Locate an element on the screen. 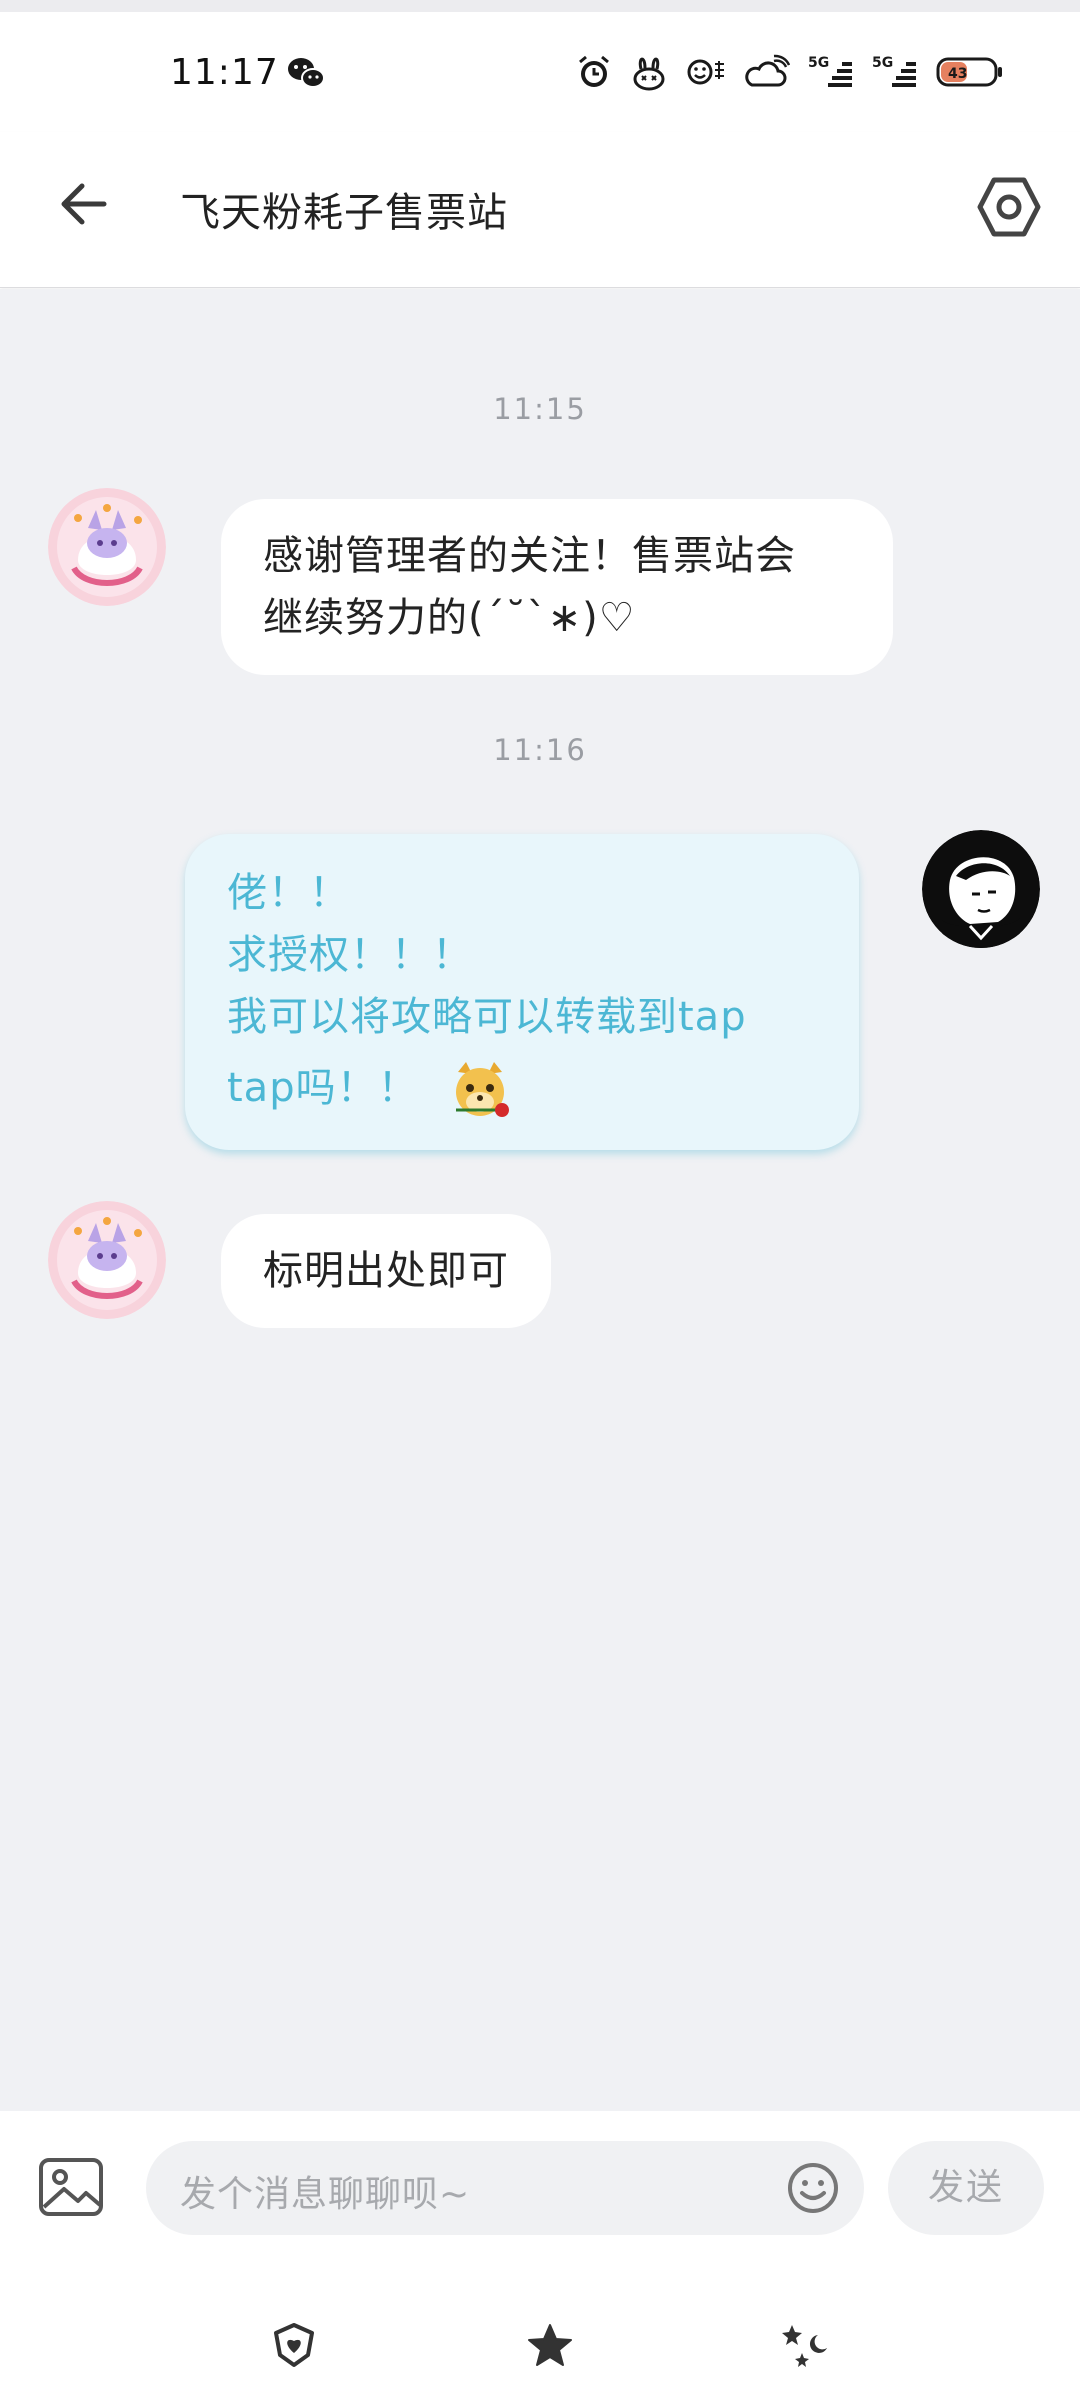  wechat-icon is located at coordinates (306, 73).